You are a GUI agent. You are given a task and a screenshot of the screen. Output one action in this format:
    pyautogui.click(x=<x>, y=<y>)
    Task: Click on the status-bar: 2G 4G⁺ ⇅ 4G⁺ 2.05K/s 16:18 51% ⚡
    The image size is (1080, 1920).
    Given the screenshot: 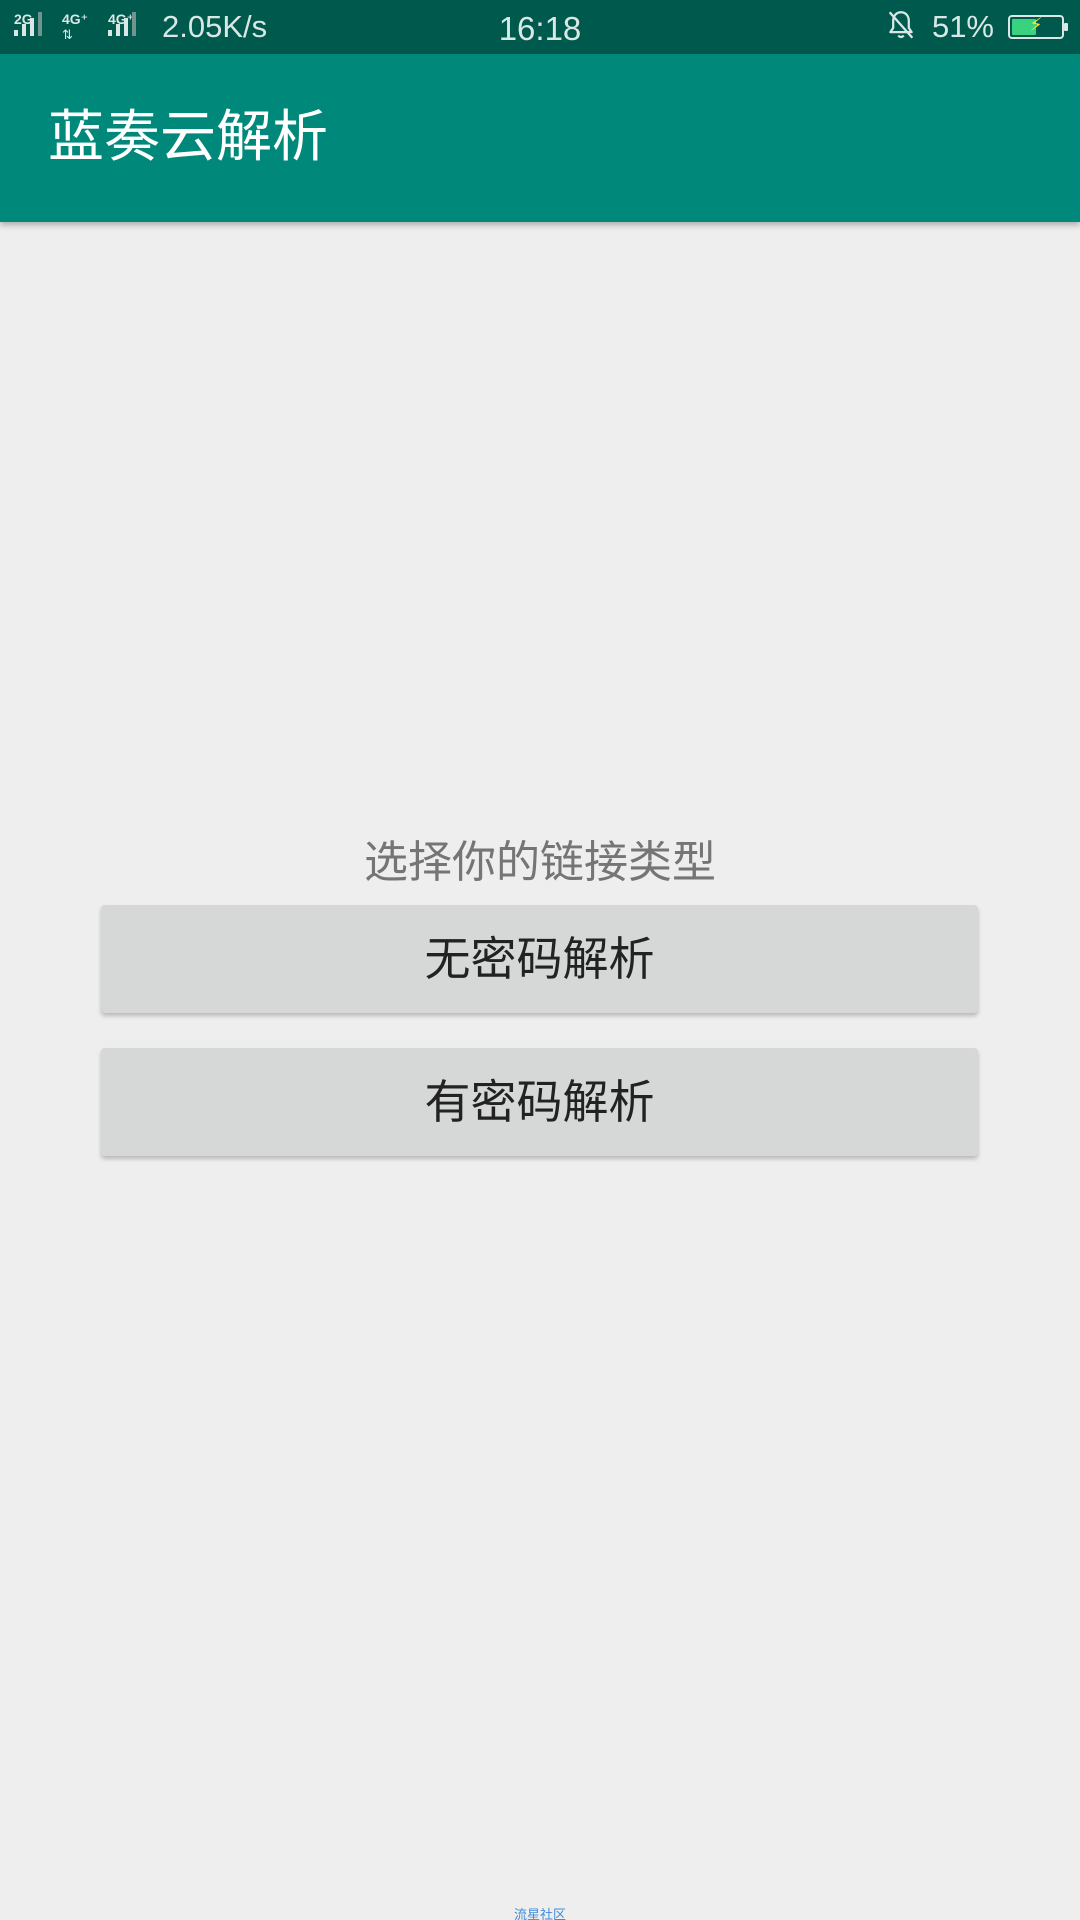 What is the action you would take?
    pyautogui.click(x=540, y=27)
    